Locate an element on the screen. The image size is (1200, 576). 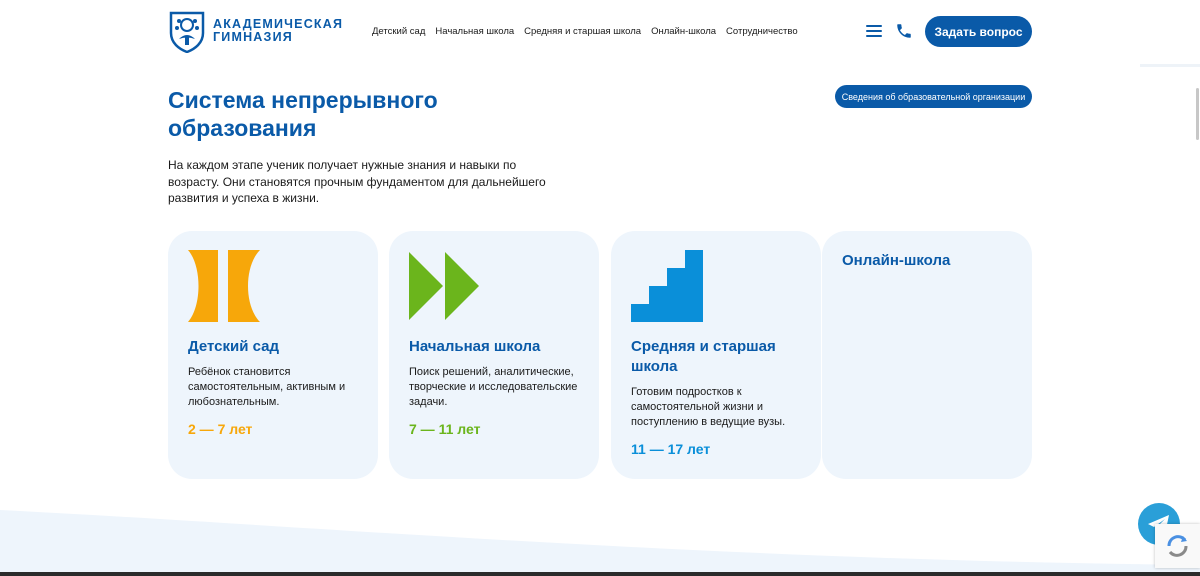
header-divider is located at coordinates (1170, 65).